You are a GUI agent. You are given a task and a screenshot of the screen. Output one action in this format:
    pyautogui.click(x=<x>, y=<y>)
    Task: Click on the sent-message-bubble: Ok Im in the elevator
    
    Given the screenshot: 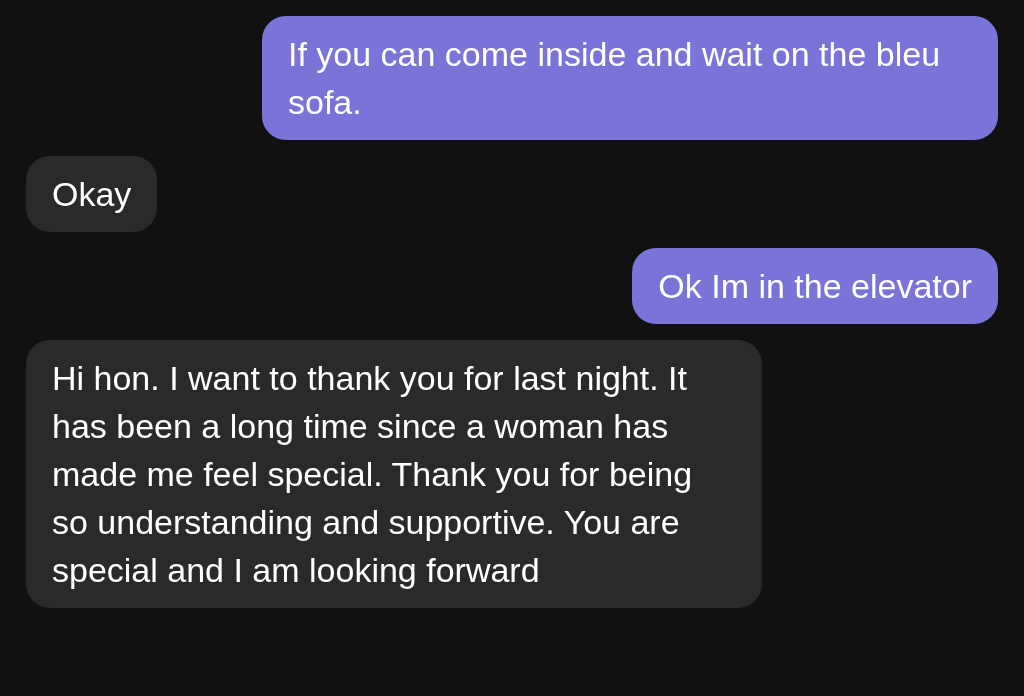 What is the action you would take?
    pyautogui.click(x=815, y=286)
    